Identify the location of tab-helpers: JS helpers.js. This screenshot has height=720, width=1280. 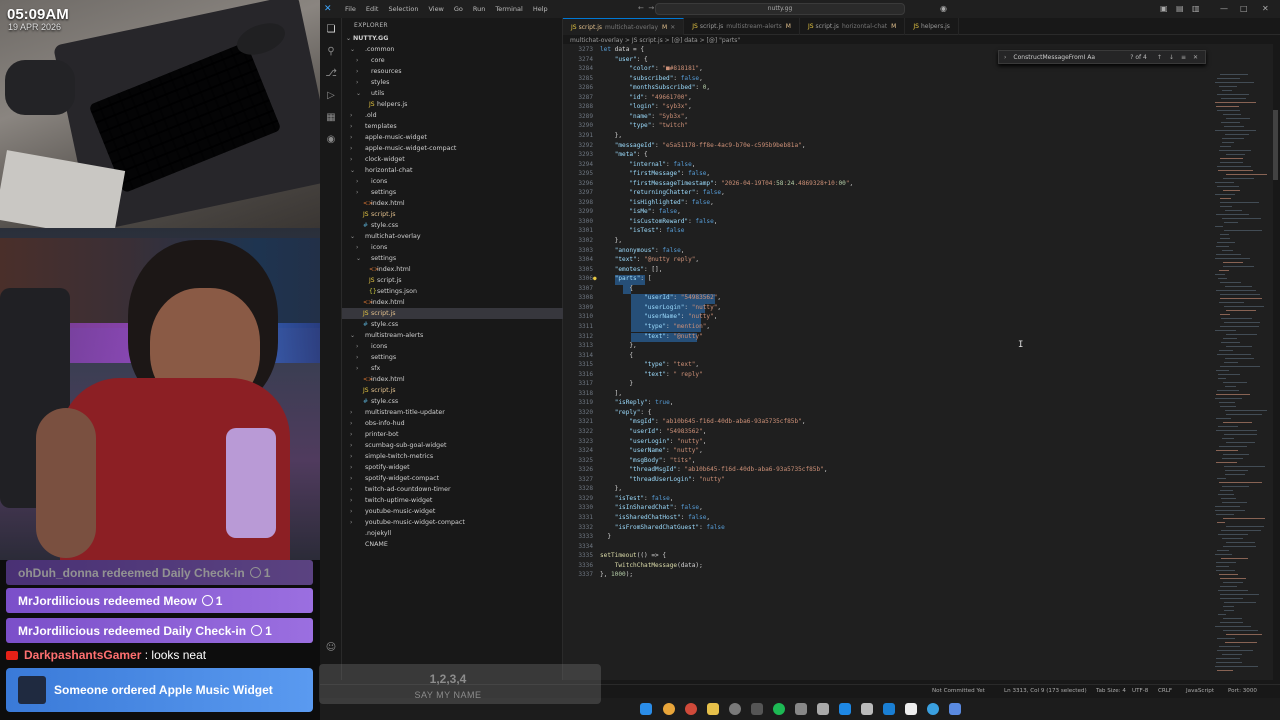
(932, 26).